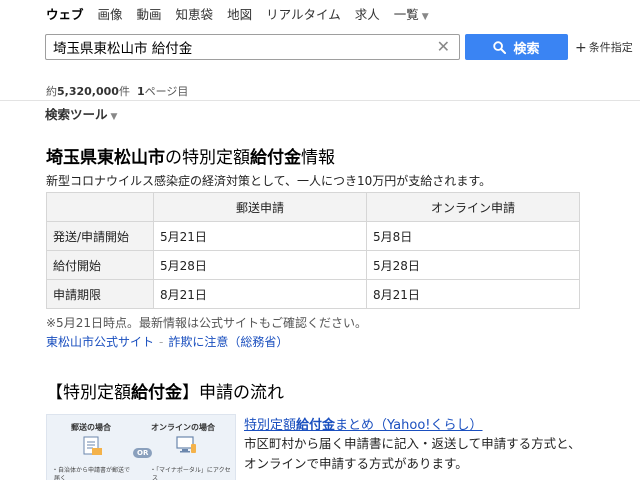 The height and width of the screenshot is (480, 640). Describe the element at coordinates (88, 91) in the screenshot. I see `result-count-value: 5,320,000` at that location.